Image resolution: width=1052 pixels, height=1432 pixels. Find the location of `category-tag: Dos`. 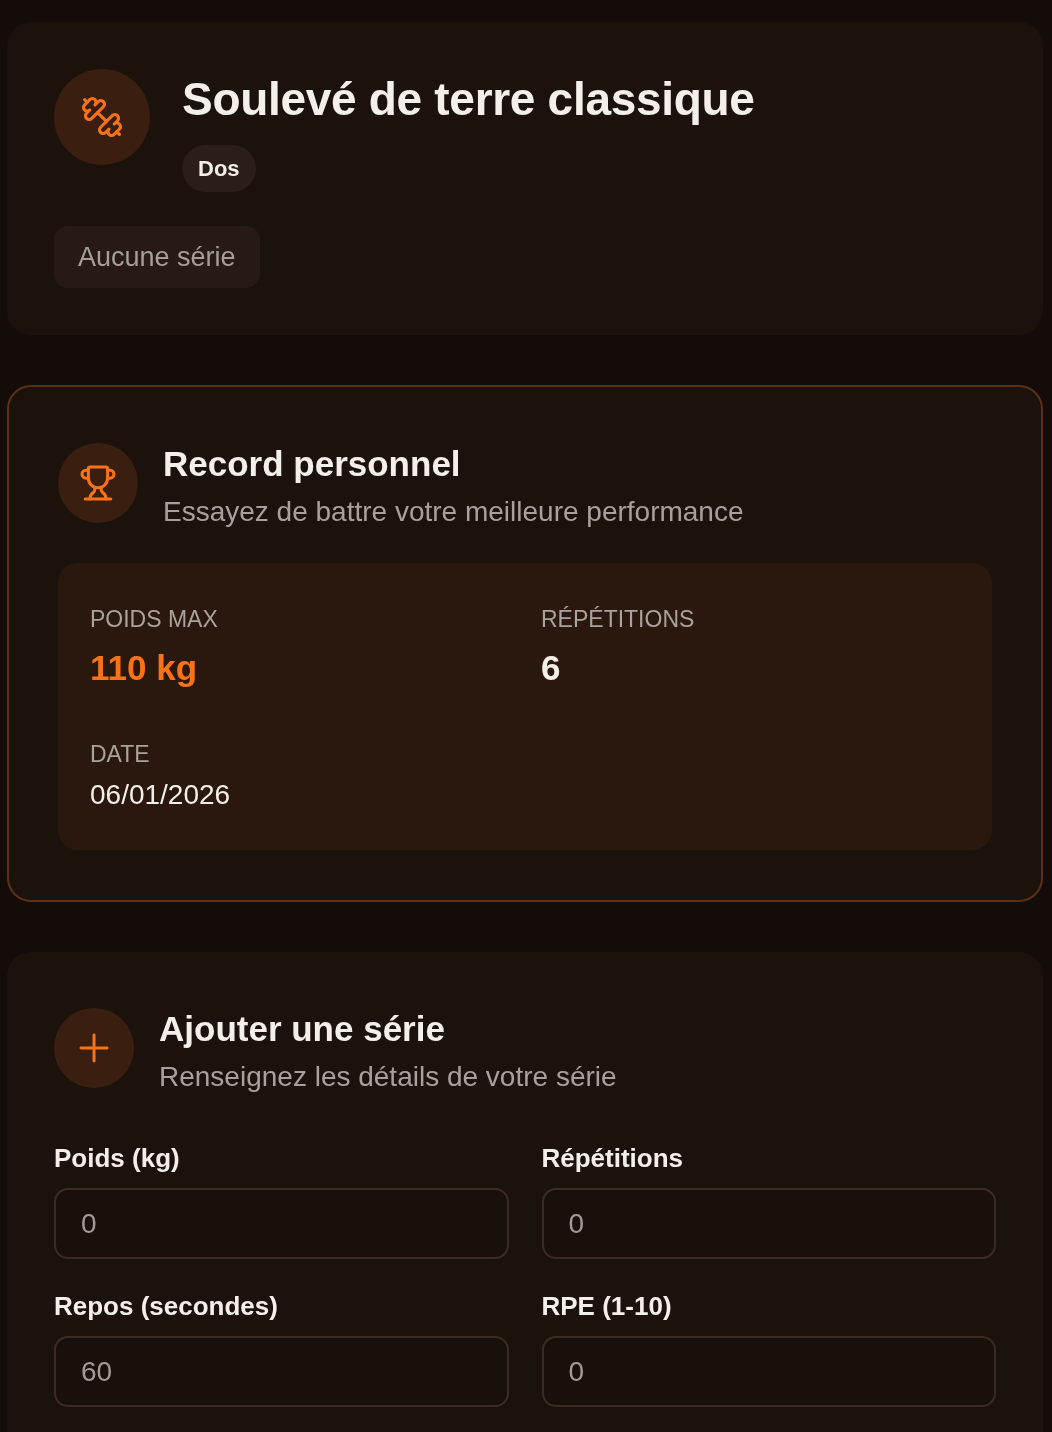

category-tag: Dos is located at coordinates (219, 168).